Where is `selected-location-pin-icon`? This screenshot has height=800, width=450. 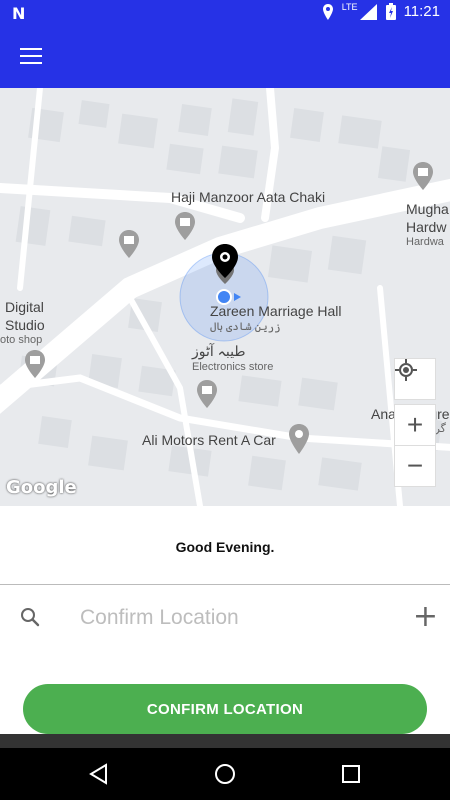 selected-location-pin-icon is located at coordinates (225, 261).